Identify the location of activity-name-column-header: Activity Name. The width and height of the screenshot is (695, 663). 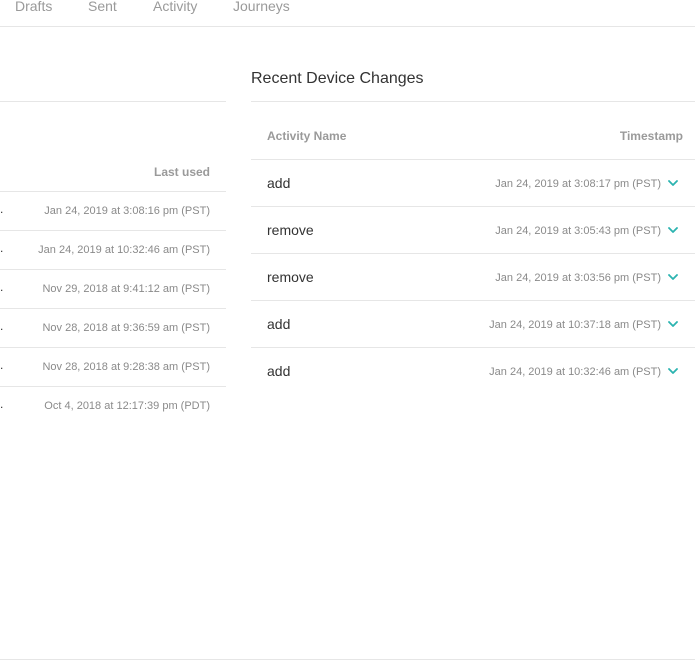
(307, 136).